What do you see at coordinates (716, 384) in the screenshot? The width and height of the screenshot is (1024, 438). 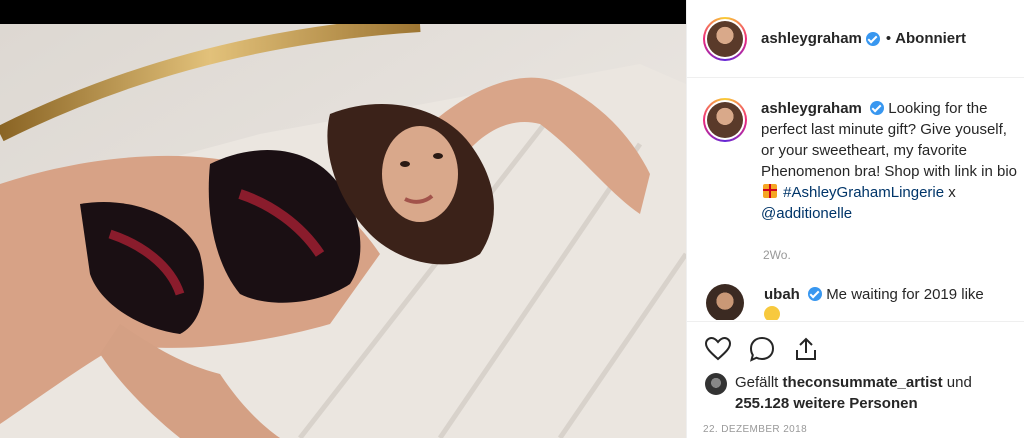 I see `liker-avatar` at bounding box center [716, 384].